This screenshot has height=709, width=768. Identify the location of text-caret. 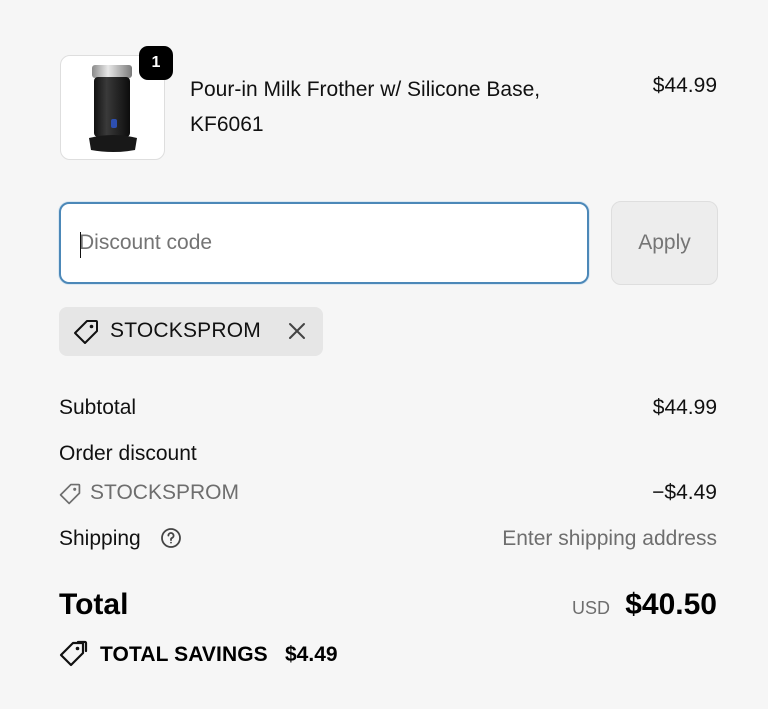
(80, 245).